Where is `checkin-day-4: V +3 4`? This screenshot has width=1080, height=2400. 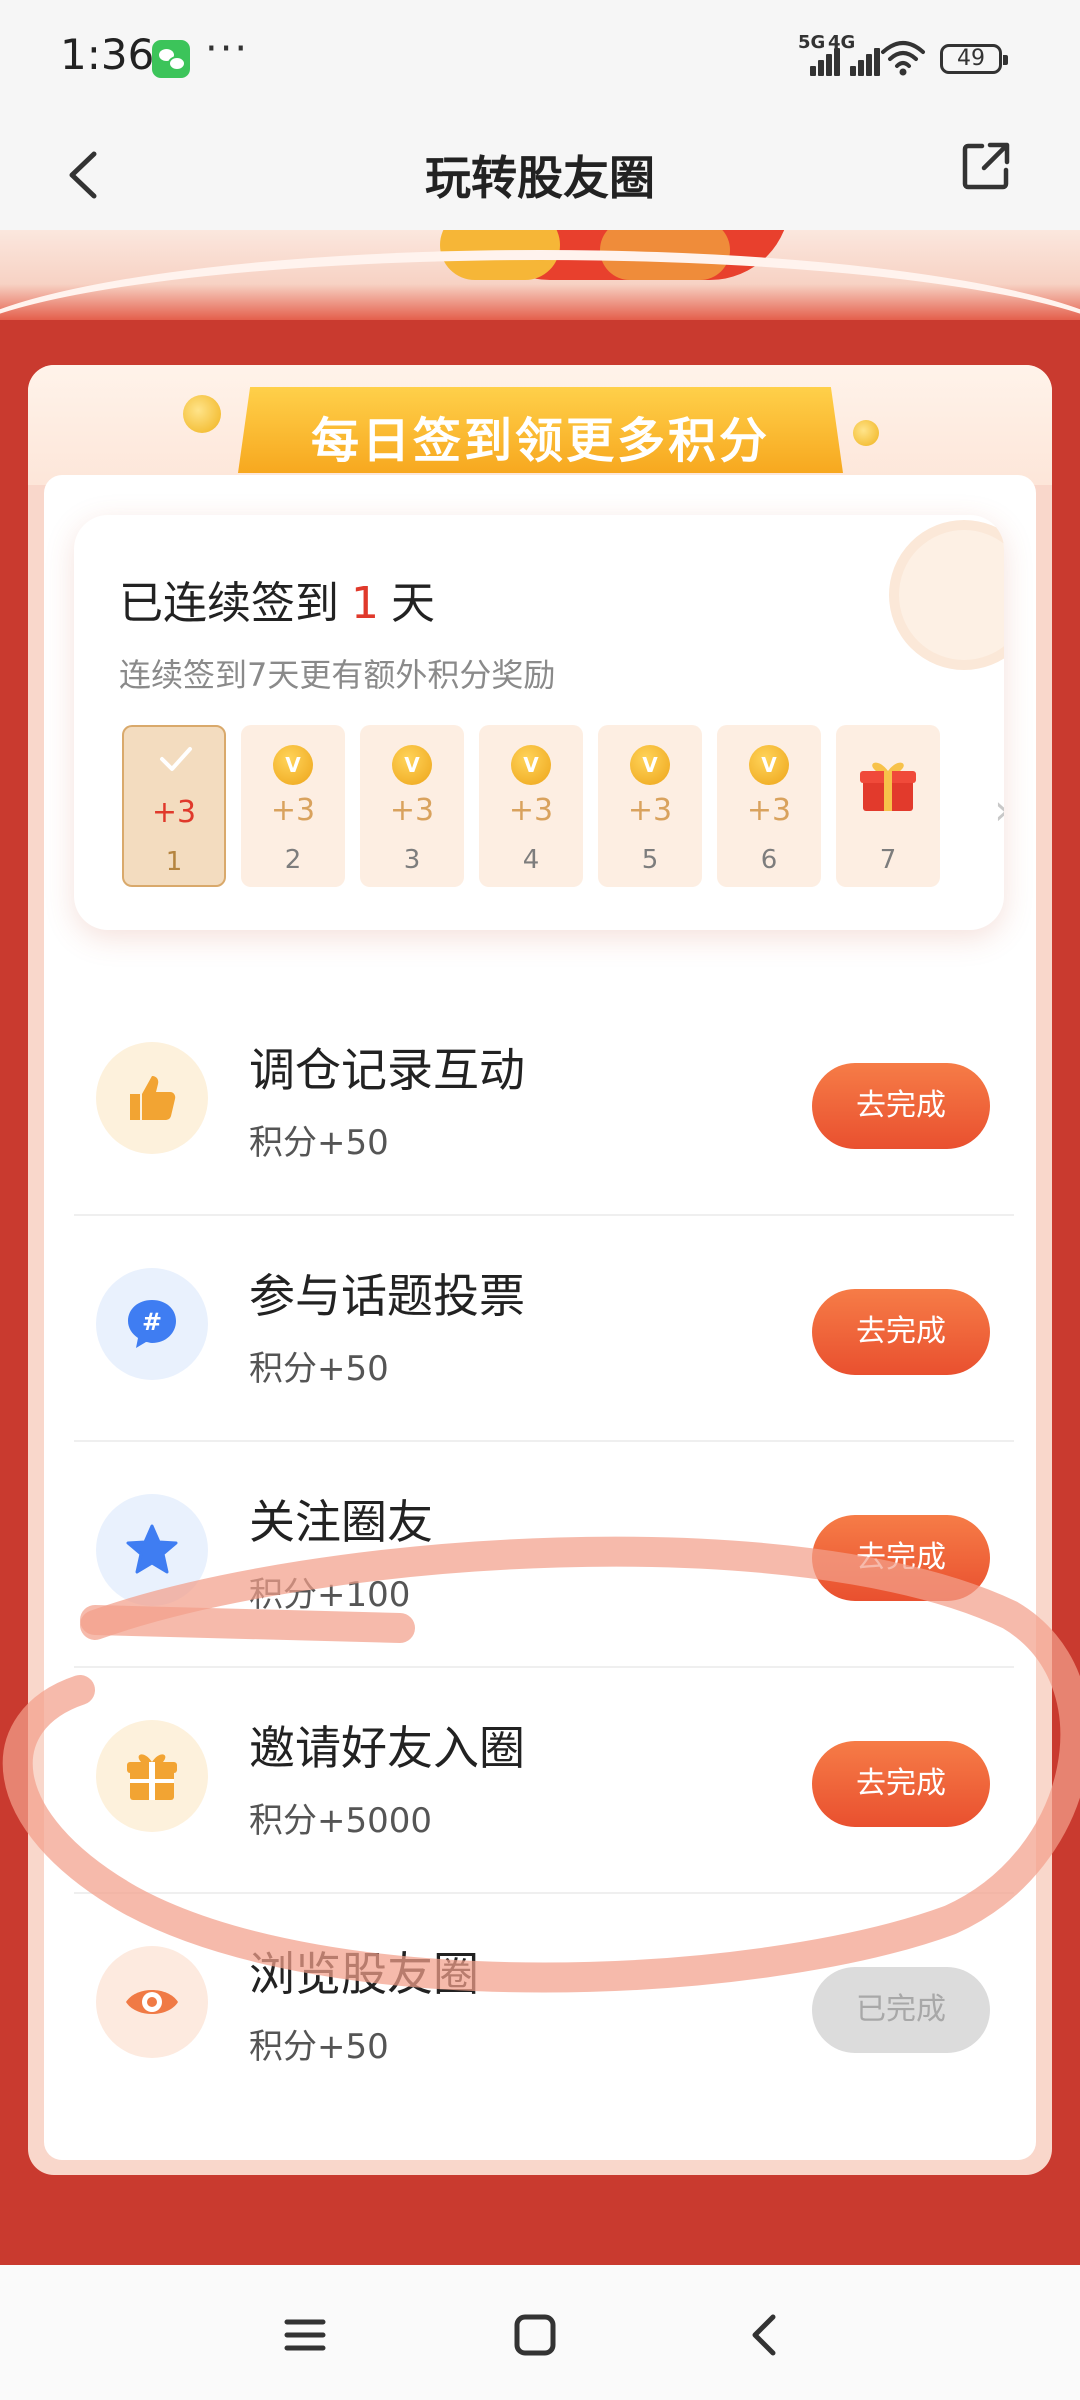 checkin-day-4: V +3 4 is located at coordinates (531, 806).